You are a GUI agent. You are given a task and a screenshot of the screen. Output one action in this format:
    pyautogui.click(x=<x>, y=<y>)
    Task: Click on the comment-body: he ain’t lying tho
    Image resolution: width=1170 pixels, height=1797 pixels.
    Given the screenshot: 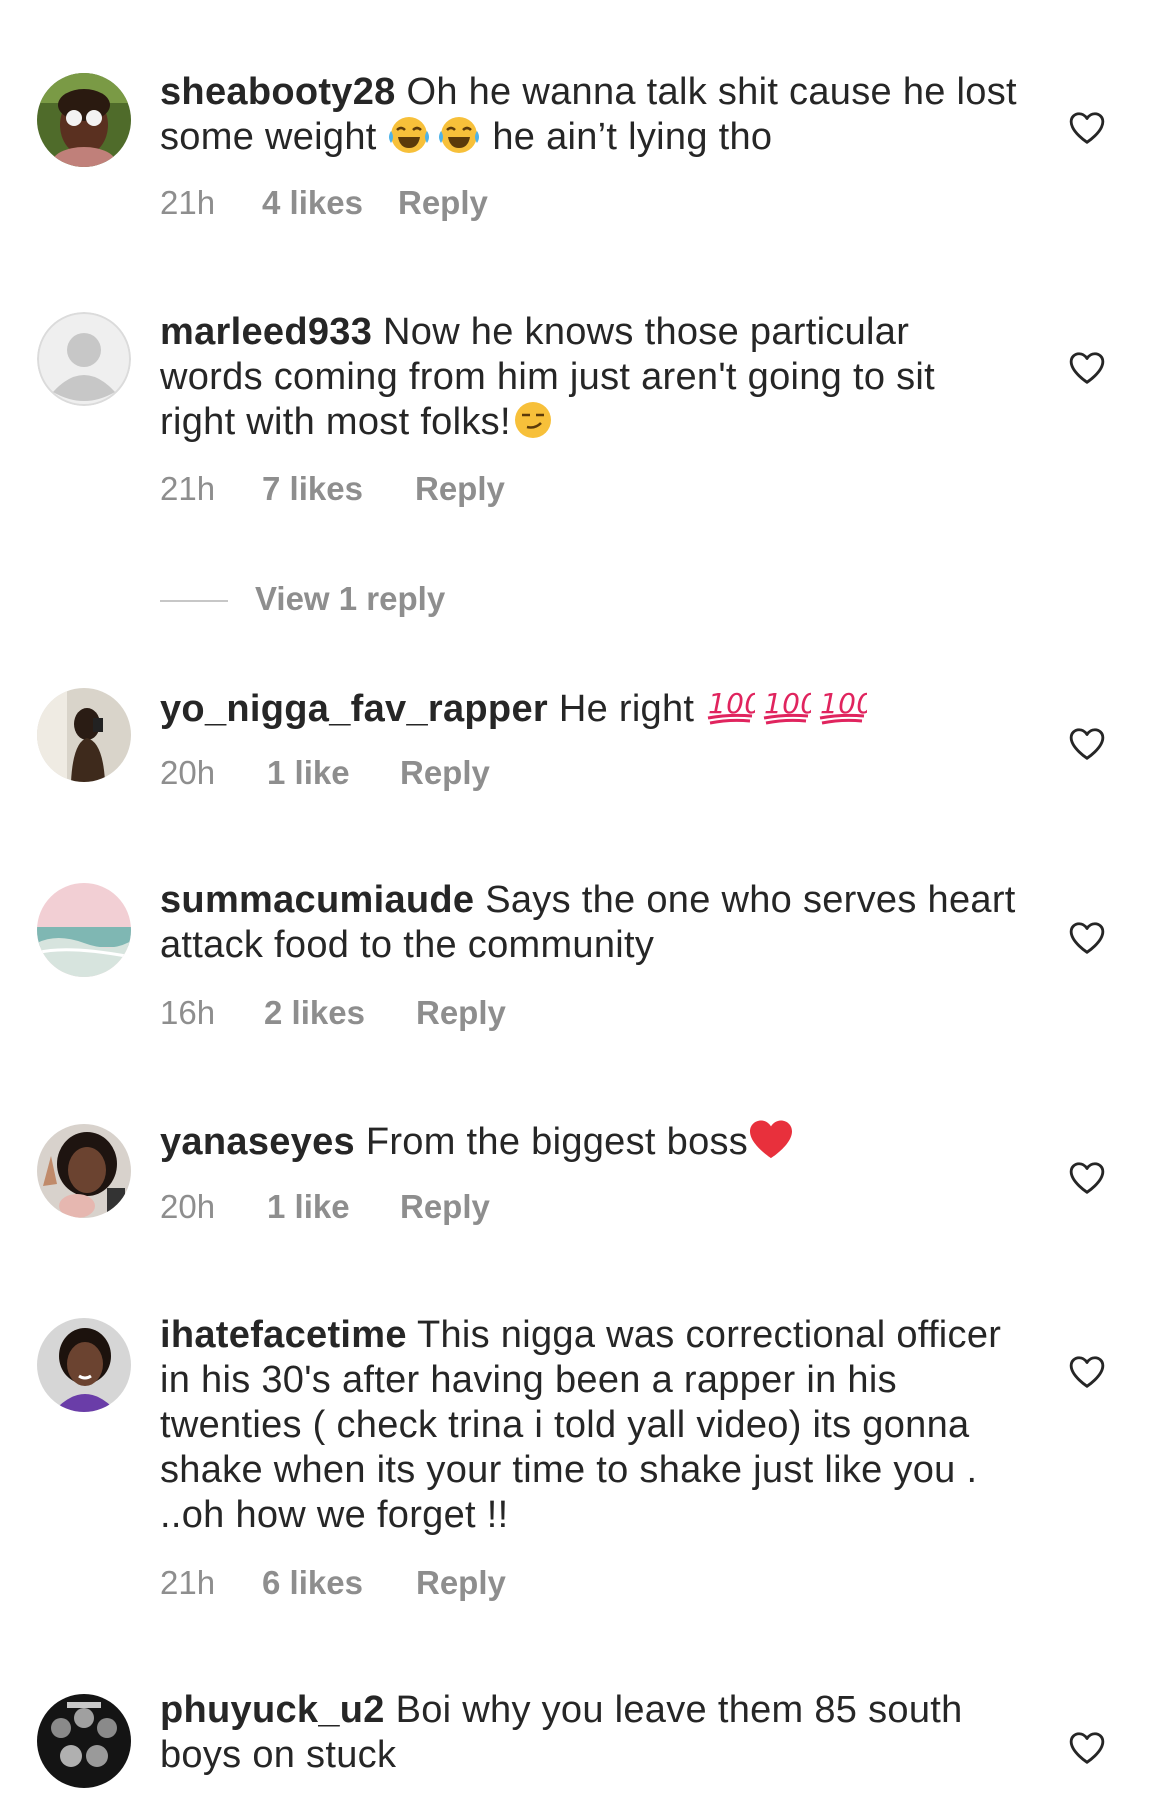 What is the action you would take?
    pyautogui.click(x=627, y=137)
    